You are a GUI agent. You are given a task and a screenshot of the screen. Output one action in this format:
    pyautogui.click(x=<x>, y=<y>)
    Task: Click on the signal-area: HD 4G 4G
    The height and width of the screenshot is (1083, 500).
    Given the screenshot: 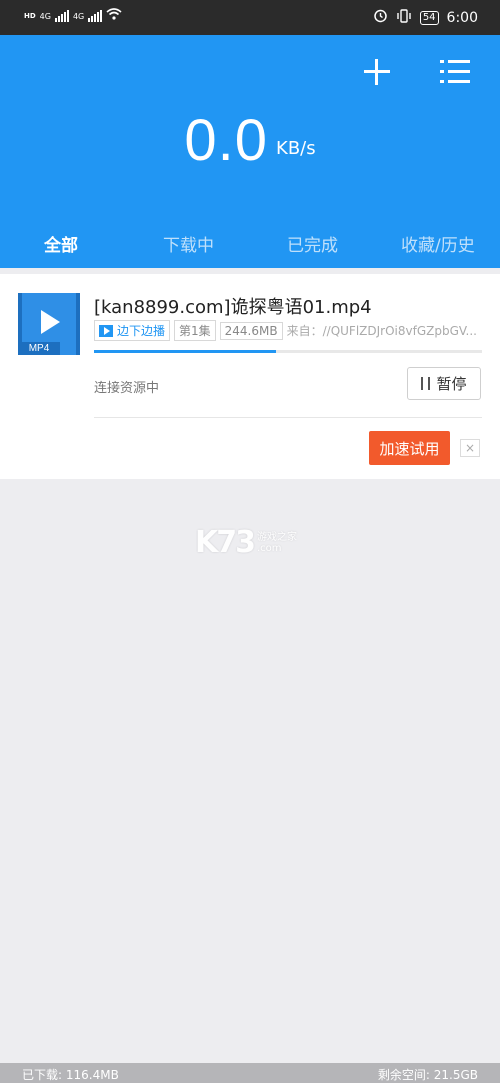 What is the action you would take?
    pyautogui.click(x=73, y=16)
    